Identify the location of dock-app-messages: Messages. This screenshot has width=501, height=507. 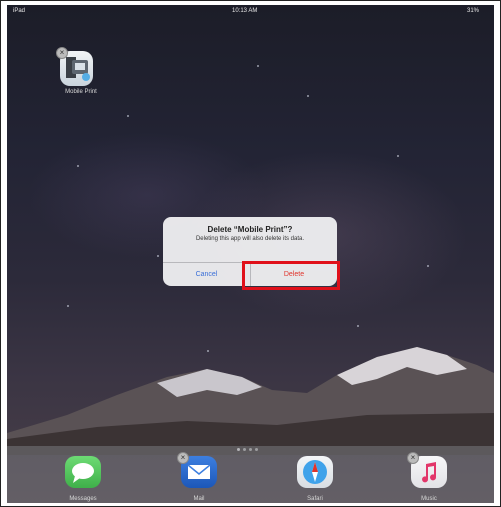
(83, 479).